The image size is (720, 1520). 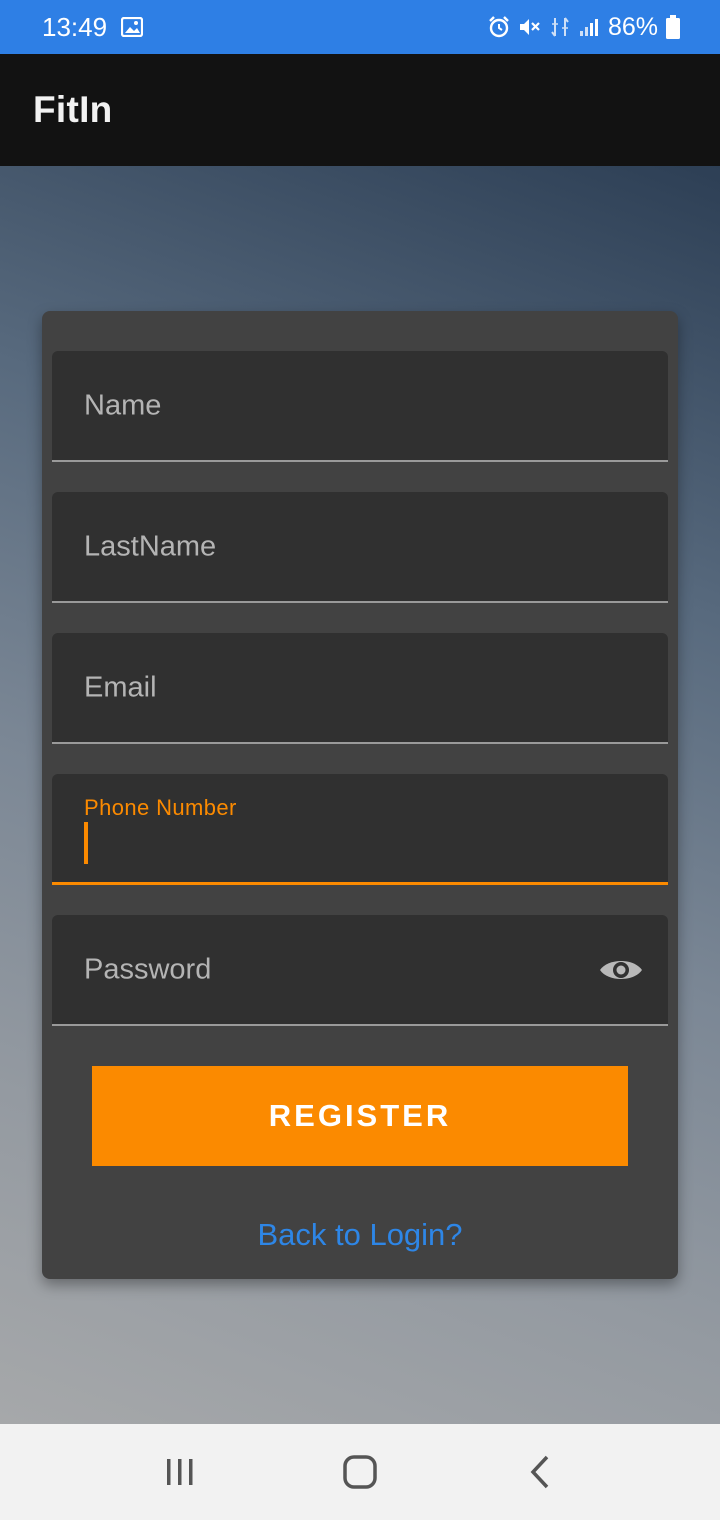 What do you see at coordinates (360, 547) in the screenshot?
I see `lastname-field: LastName` at bounding box center [360, 547].